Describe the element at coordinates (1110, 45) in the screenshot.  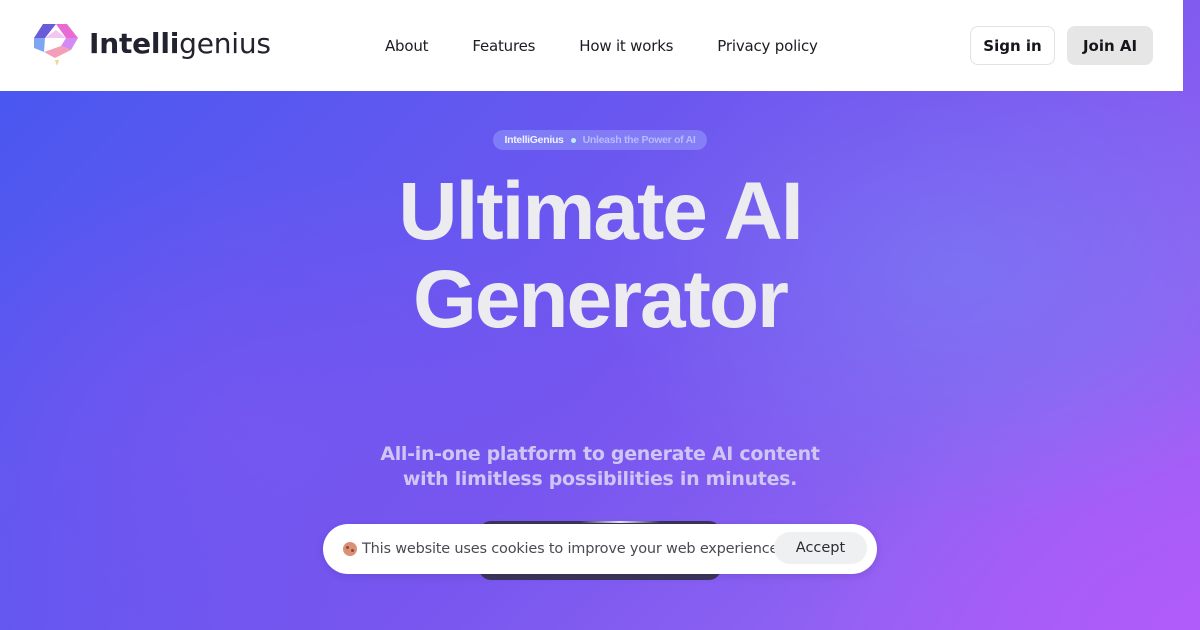
I see `join-ai-button: Join AI` at that location.